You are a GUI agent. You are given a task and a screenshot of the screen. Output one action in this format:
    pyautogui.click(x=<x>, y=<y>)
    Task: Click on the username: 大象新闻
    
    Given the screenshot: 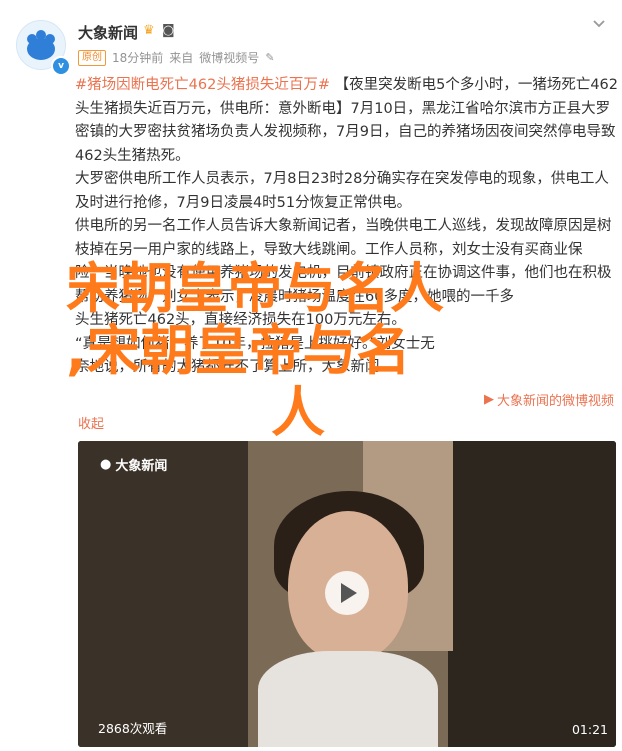 What is the action you would take?
    pyautogui.click(x=108, y=32)
    